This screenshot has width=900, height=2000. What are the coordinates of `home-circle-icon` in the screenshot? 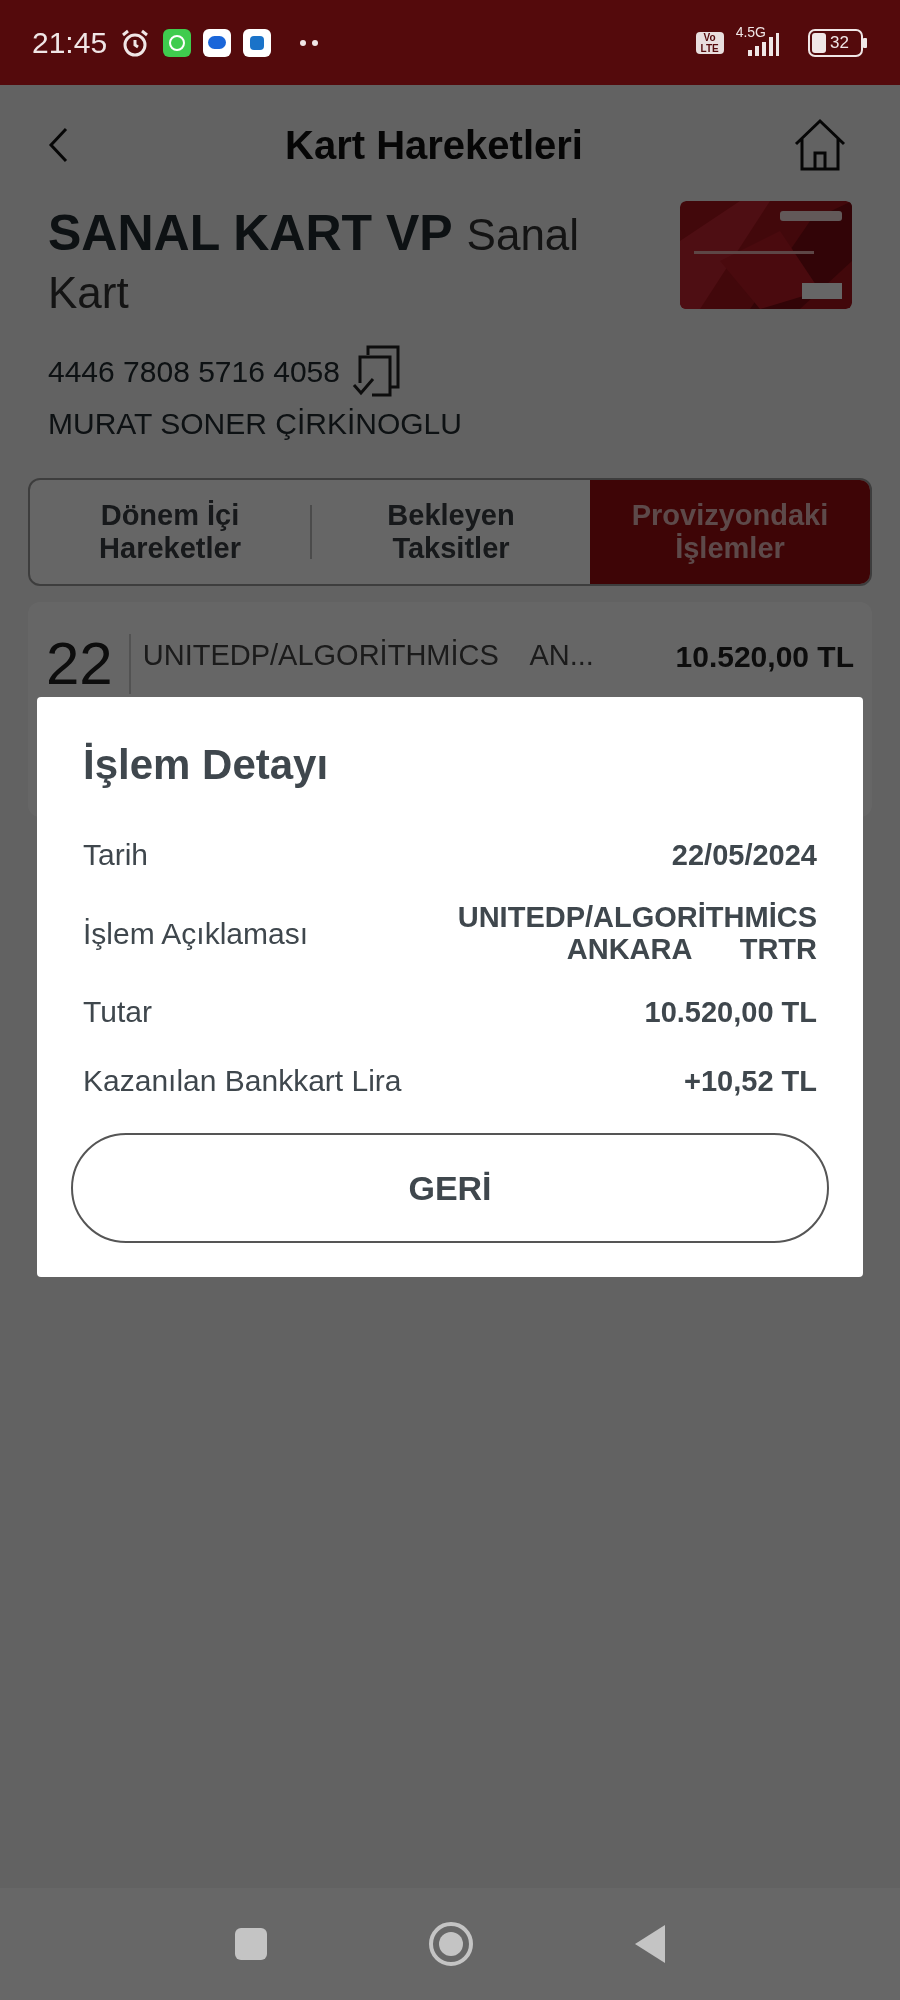 It's located at (451, 1944).